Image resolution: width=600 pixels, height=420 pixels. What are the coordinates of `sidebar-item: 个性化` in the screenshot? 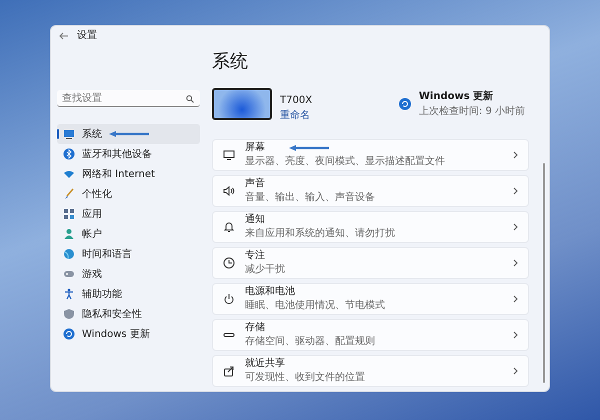 It's located at (128, 194).